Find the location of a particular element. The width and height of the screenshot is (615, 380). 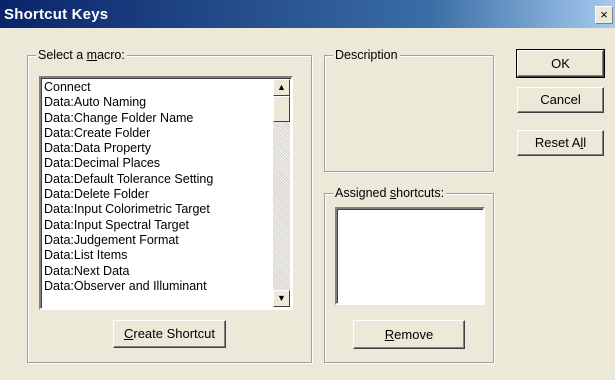

macro-list-item: Data:Input Spectral Target is located at coordinates (158, 225).